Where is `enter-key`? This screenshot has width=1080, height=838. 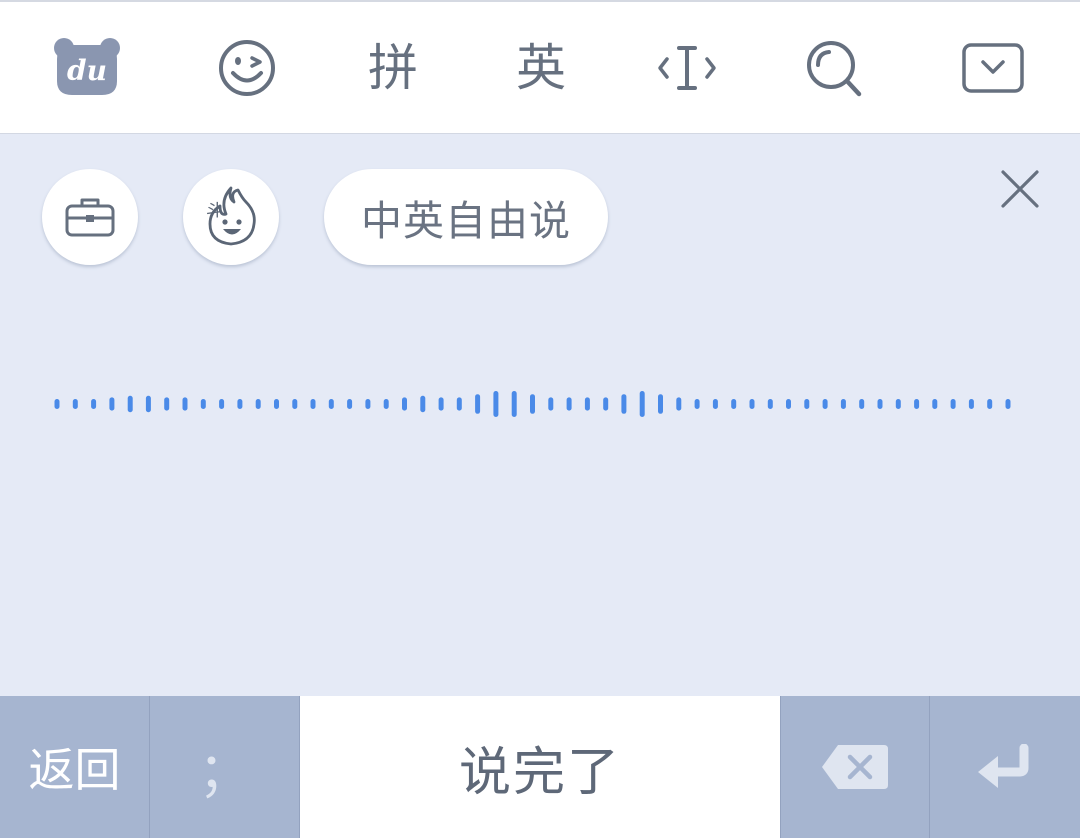
enter-key is located at coordinates (1005, 767).